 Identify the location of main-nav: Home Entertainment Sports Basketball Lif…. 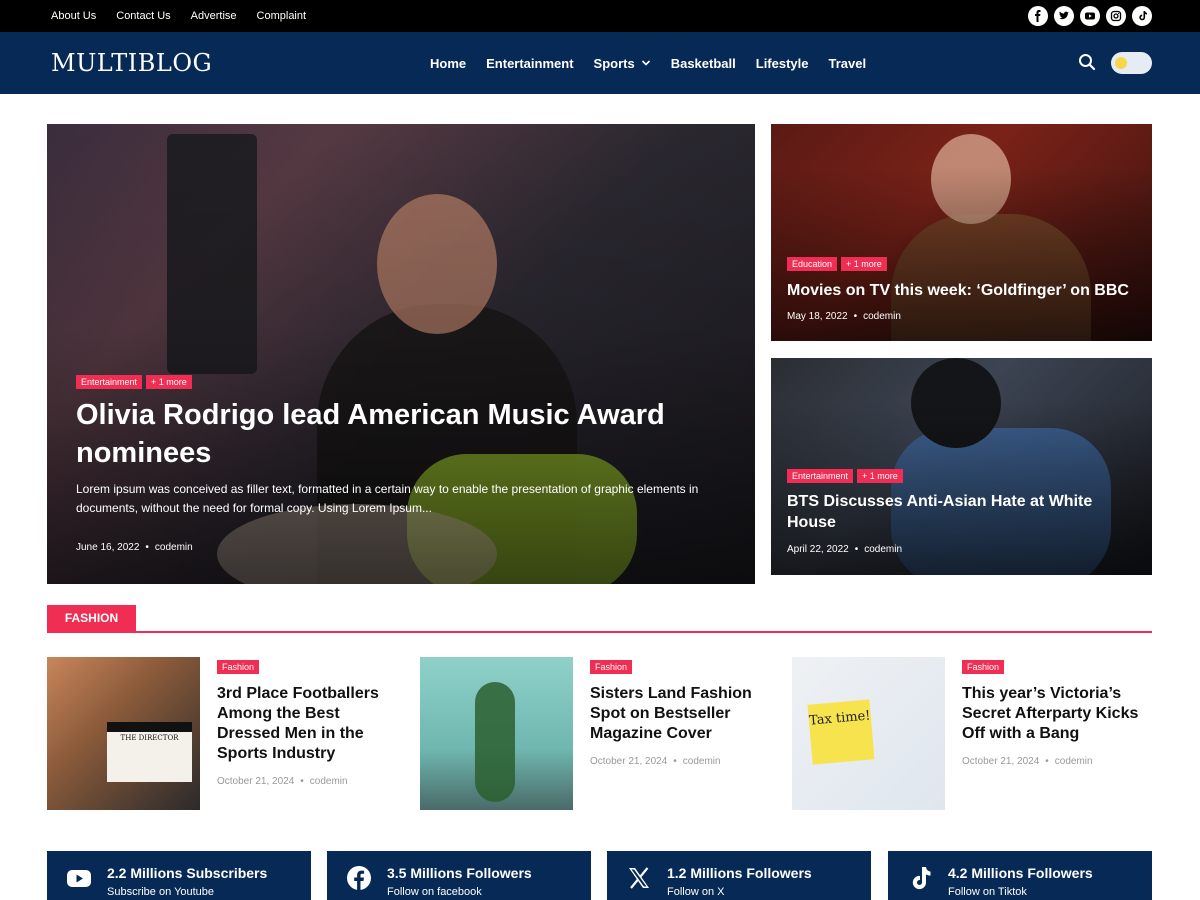
(648, 63).